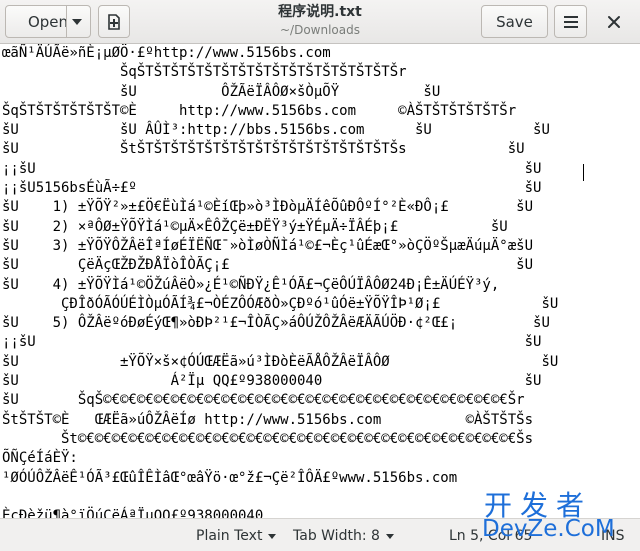 Image resolution: width=640 pixels, height=551 pixels. I want to click on window-title: 程序说明.txt, so click(320, 12).